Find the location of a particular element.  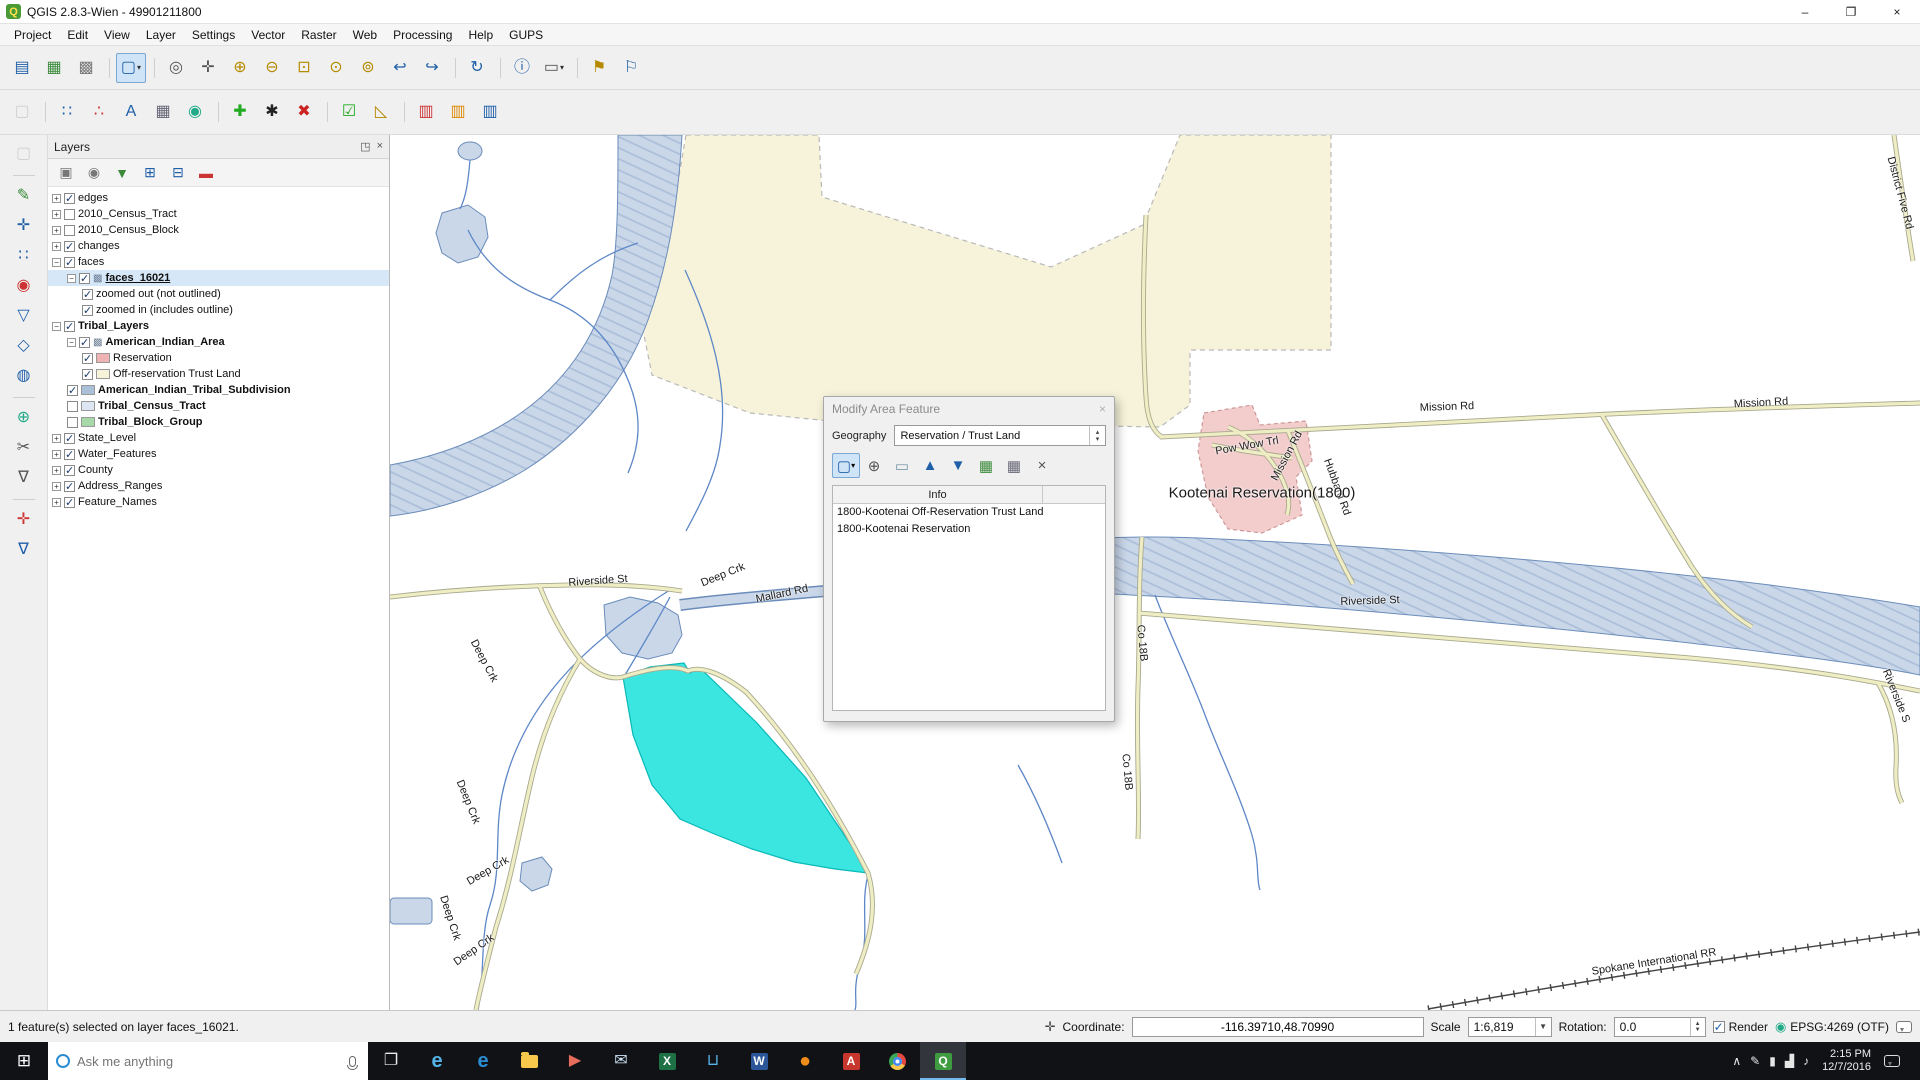

search-input is located at coordinates (209, 1061).